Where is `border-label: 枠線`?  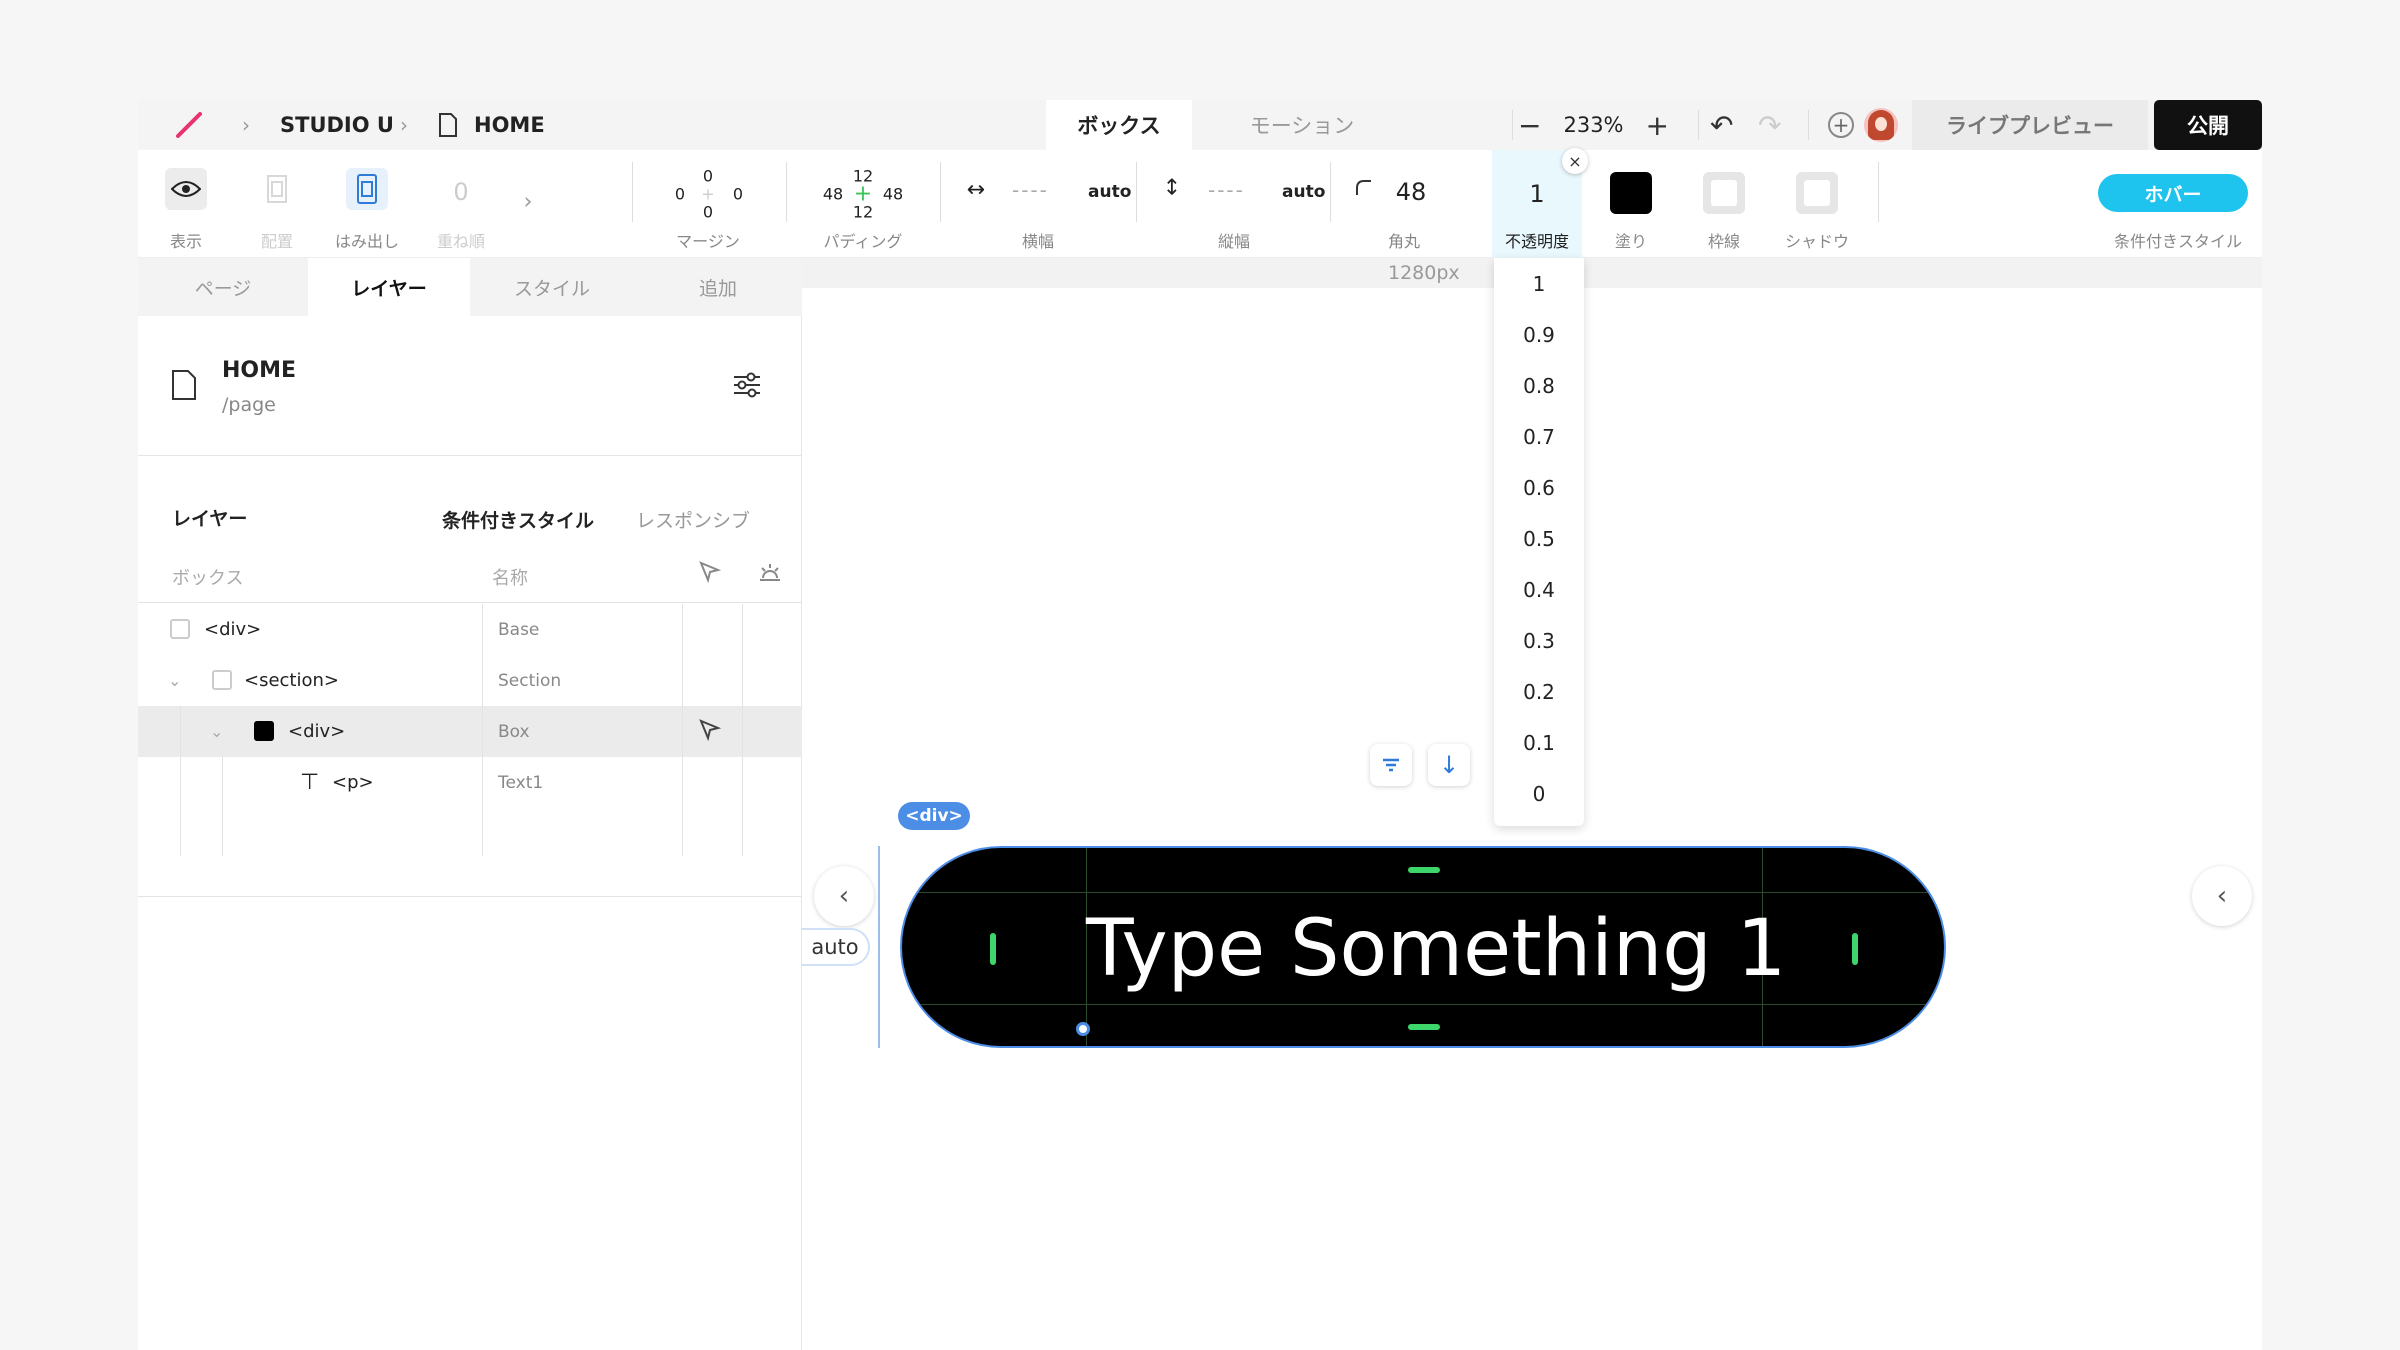
border-label: 枠線 is located at coordinates (1724, 241).